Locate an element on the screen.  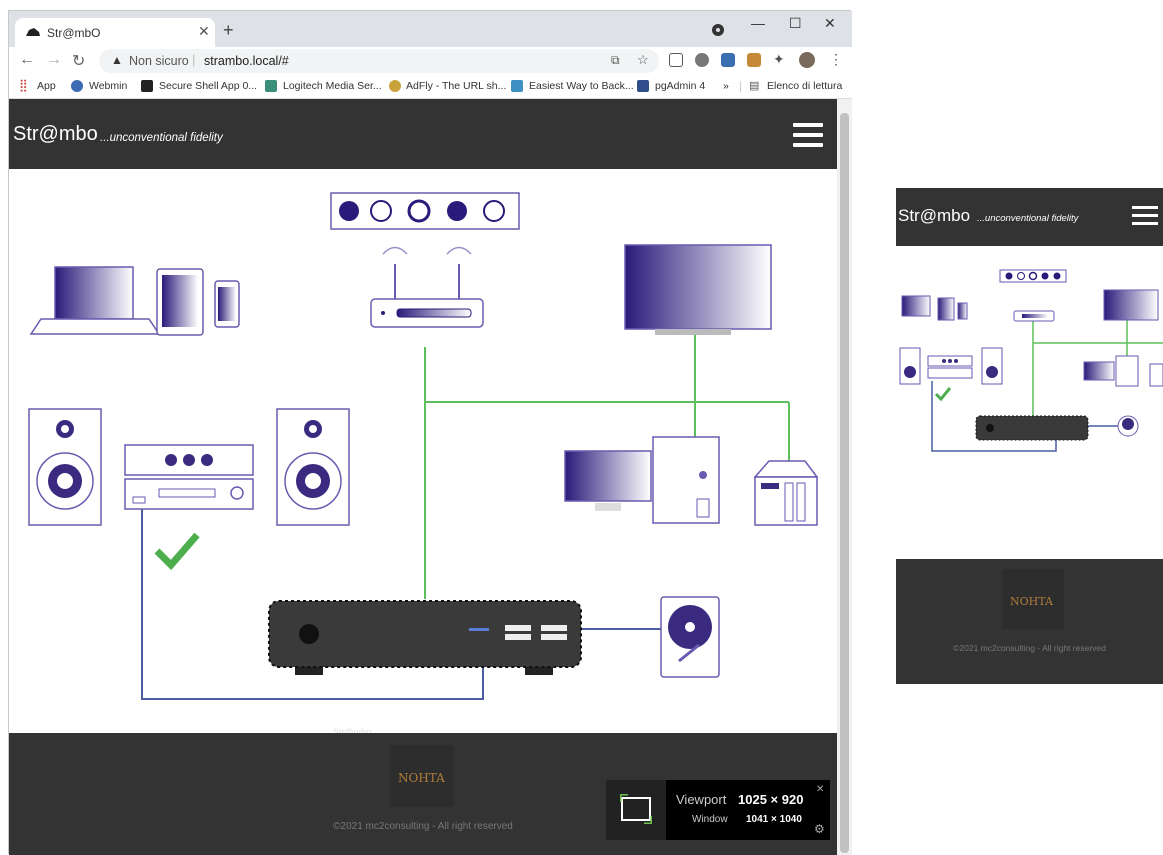
apps-grid-icon: ⣿ is located at coordinates (23, 85).